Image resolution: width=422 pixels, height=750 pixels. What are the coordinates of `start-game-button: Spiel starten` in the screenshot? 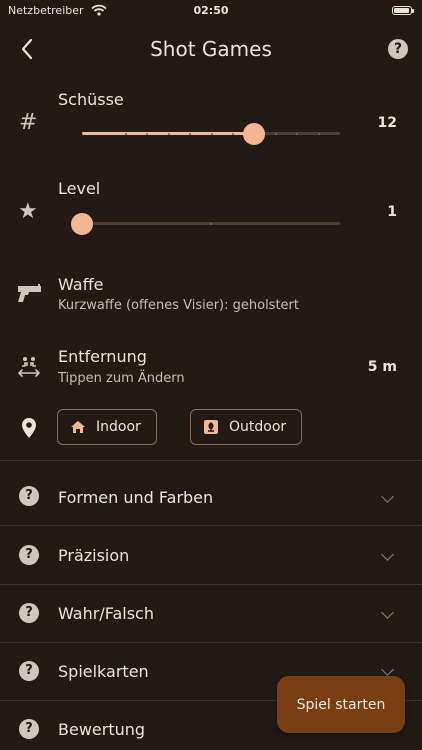 It's located at (341, 704).